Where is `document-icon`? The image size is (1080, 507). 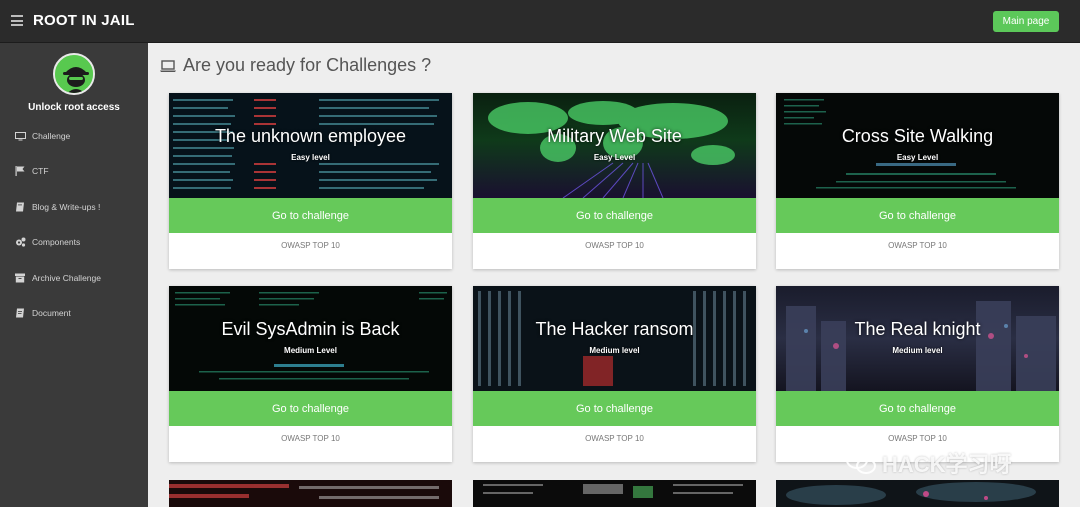
document-icon is located at coordinates (20, 313).